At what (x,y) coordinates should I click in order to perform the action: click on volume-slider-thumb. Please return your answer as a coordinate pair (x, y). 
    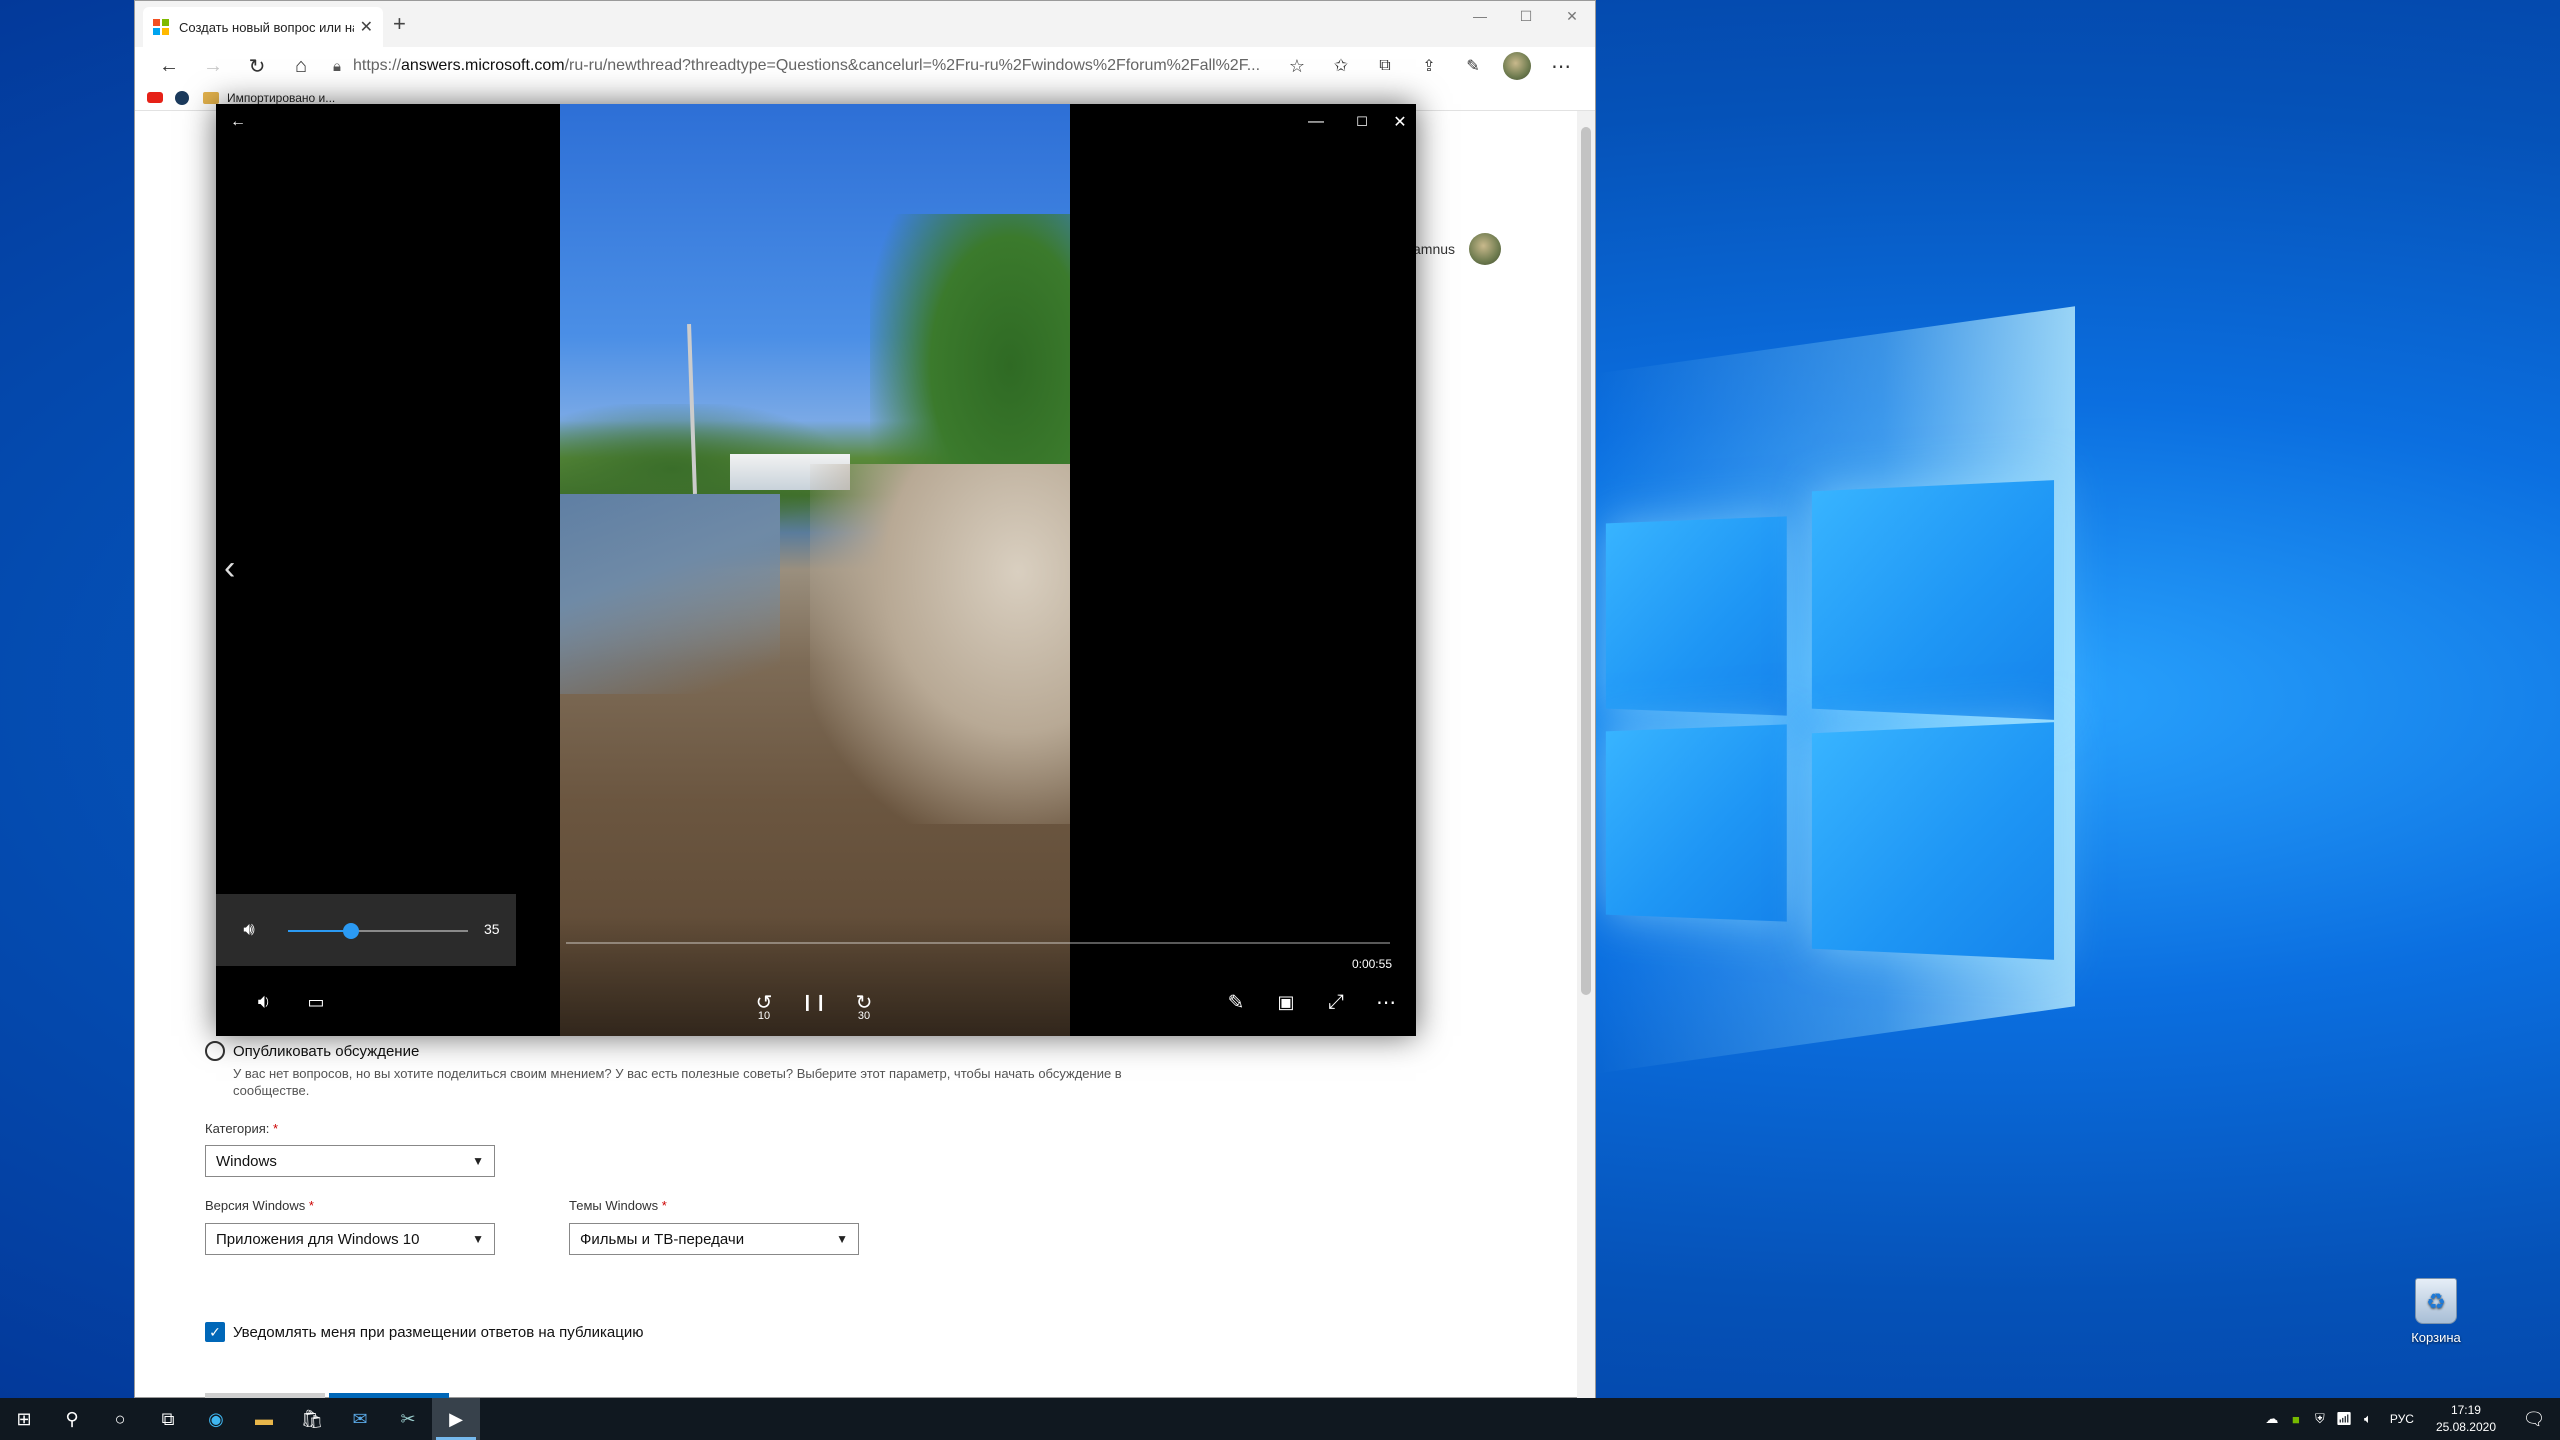
    Looking at the image, I should click on (351, 931).